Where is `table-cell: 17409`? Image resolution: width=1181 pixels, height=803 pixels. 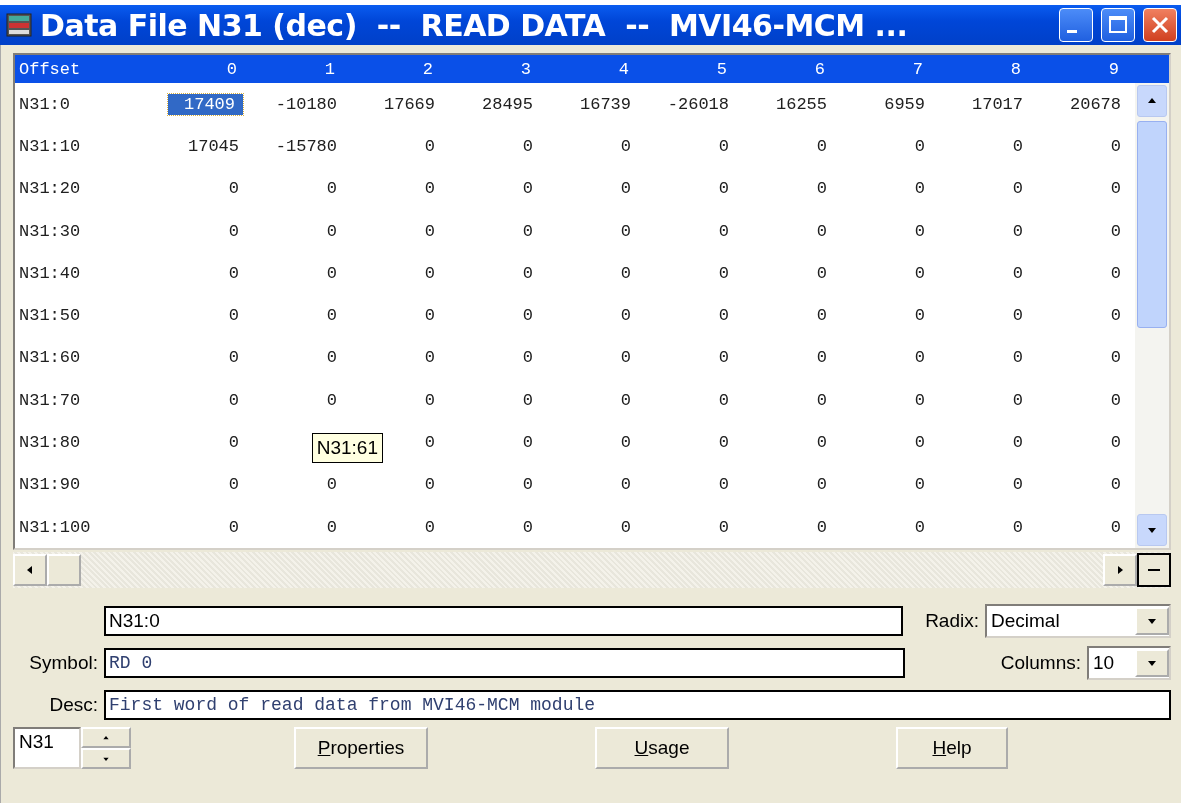 table-cell: 17409 is located at coordinates (205, 104).